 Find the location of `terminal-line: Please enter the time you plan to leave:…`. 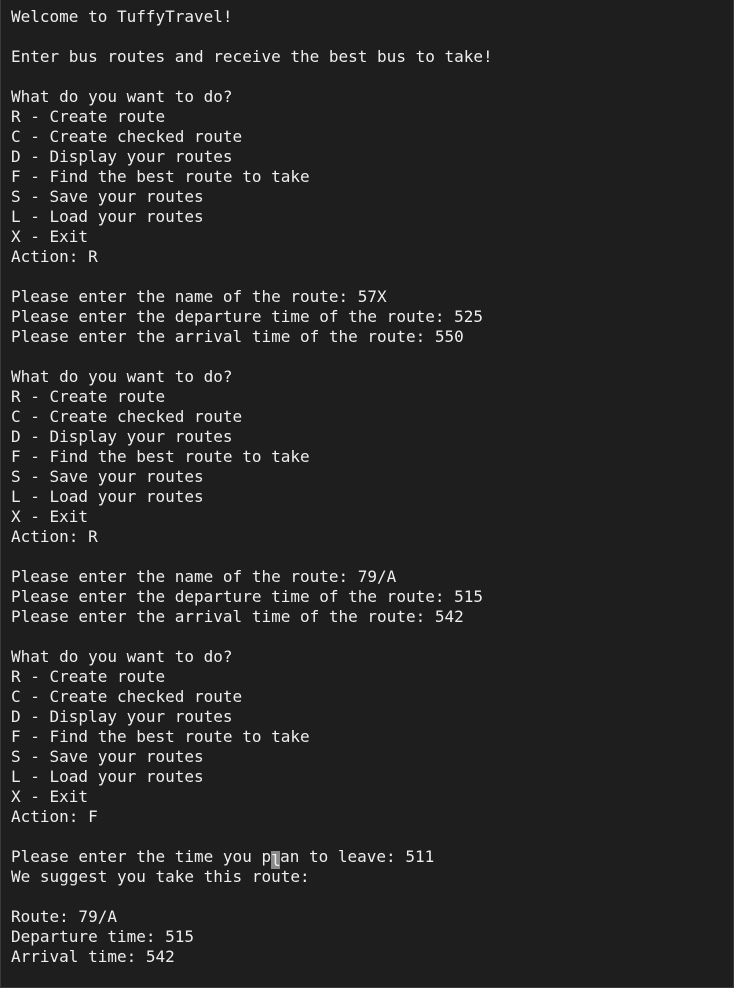

terminal-line: Please enter the time you plan to leave:… is located at coordinates (372, 858).